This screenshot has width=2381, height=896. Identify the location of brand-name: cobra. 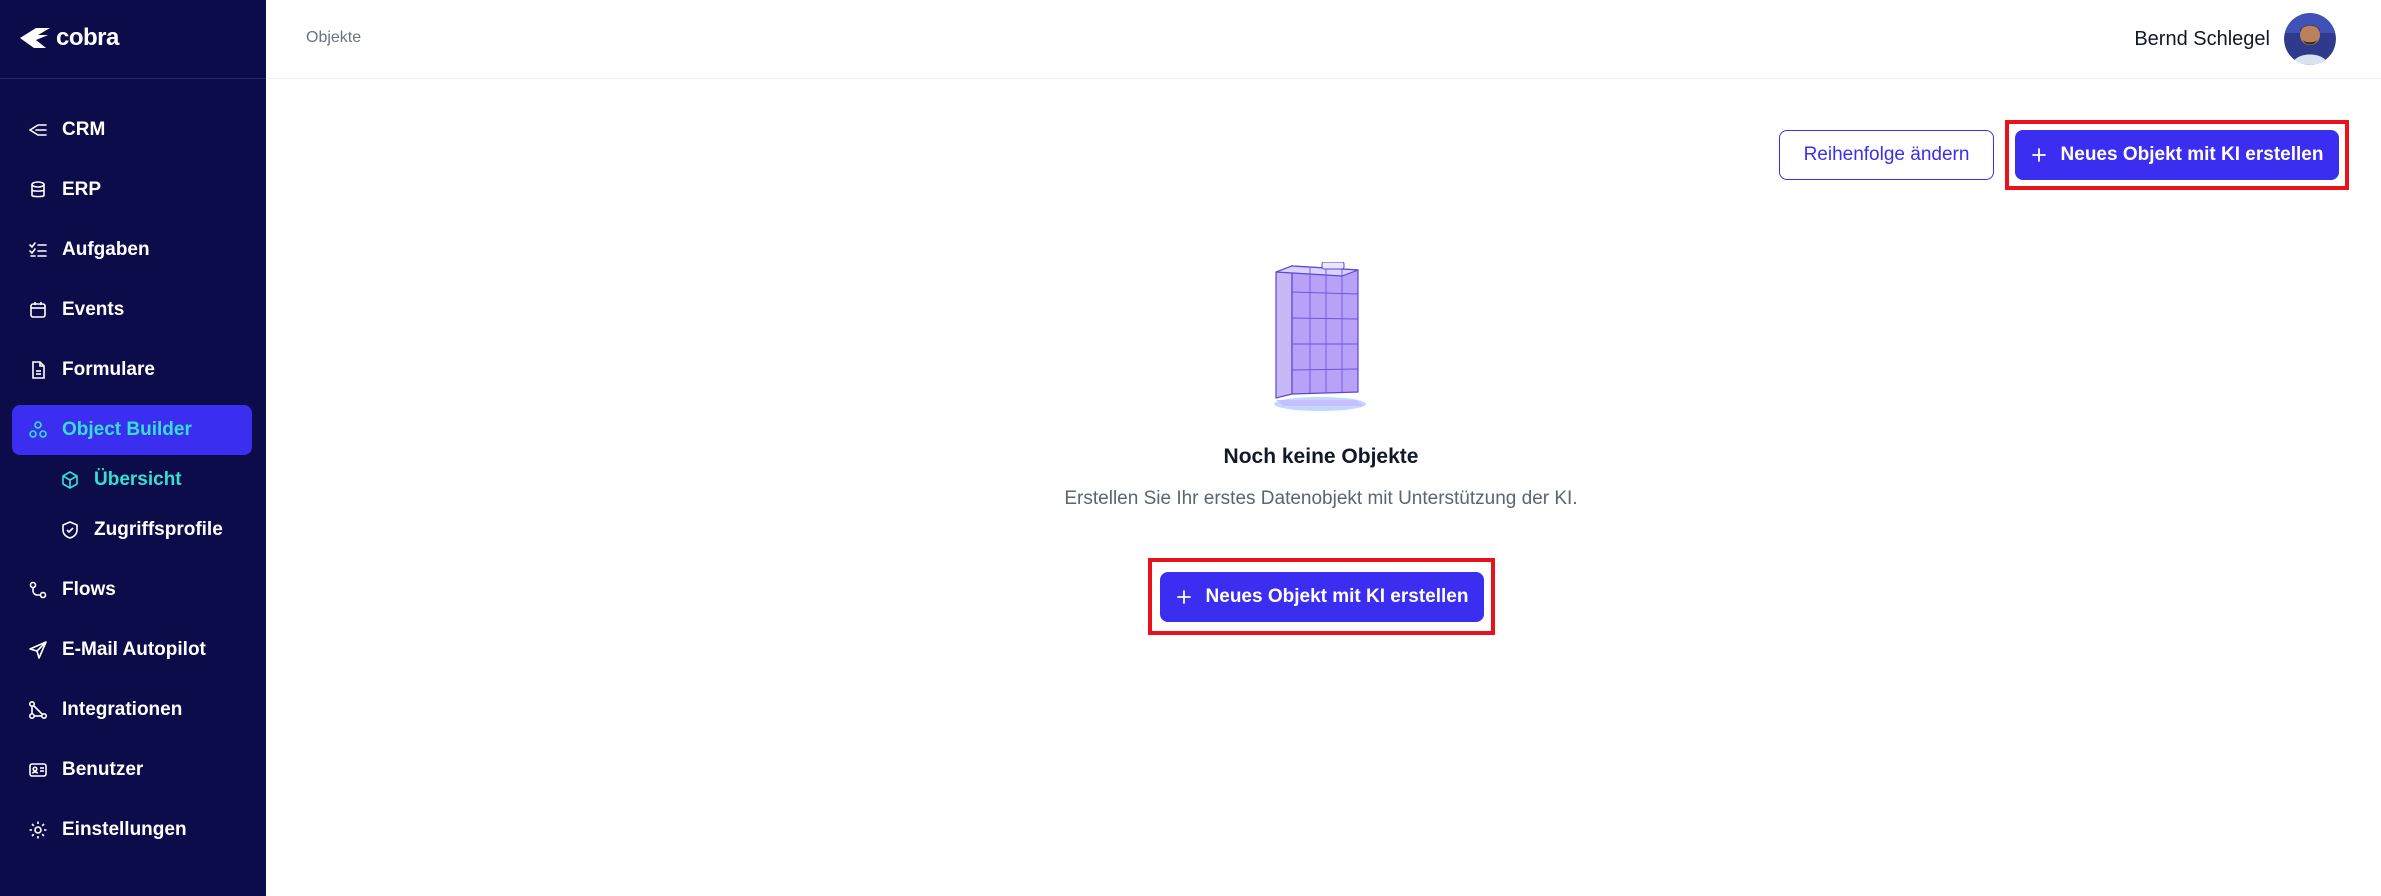
(87, 37).